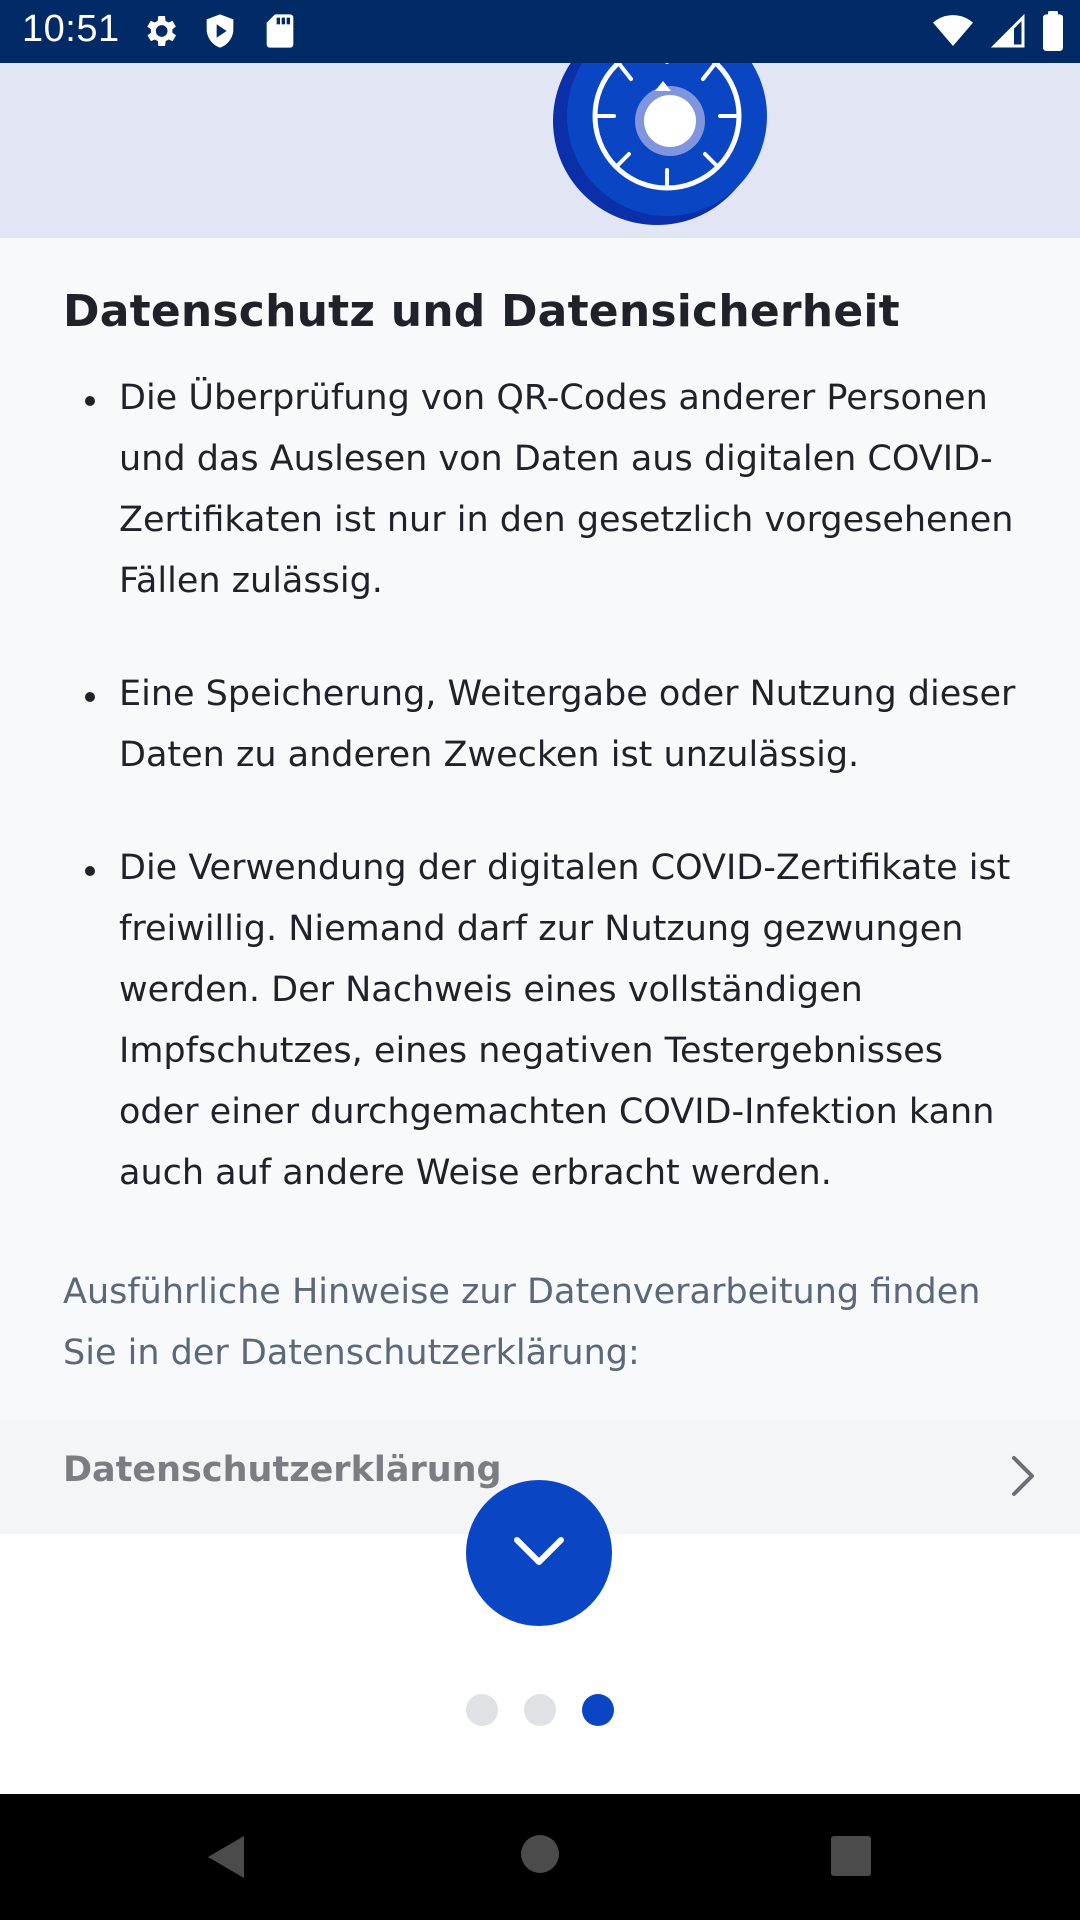  What do you see at coordinates (280, 33) in the screenshot?
I see `sd-card-icon` at bounding box center [280, 33].